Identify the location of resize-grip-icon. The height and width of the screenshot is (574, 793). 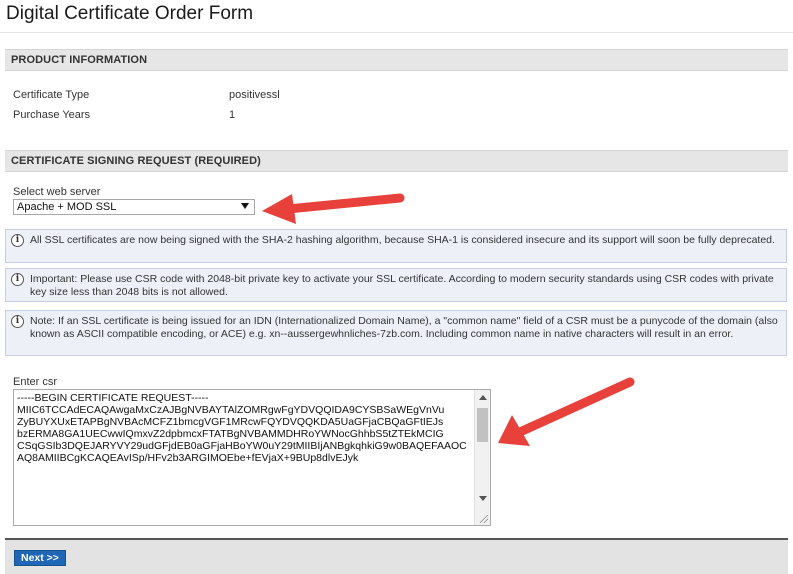
(484, 519).